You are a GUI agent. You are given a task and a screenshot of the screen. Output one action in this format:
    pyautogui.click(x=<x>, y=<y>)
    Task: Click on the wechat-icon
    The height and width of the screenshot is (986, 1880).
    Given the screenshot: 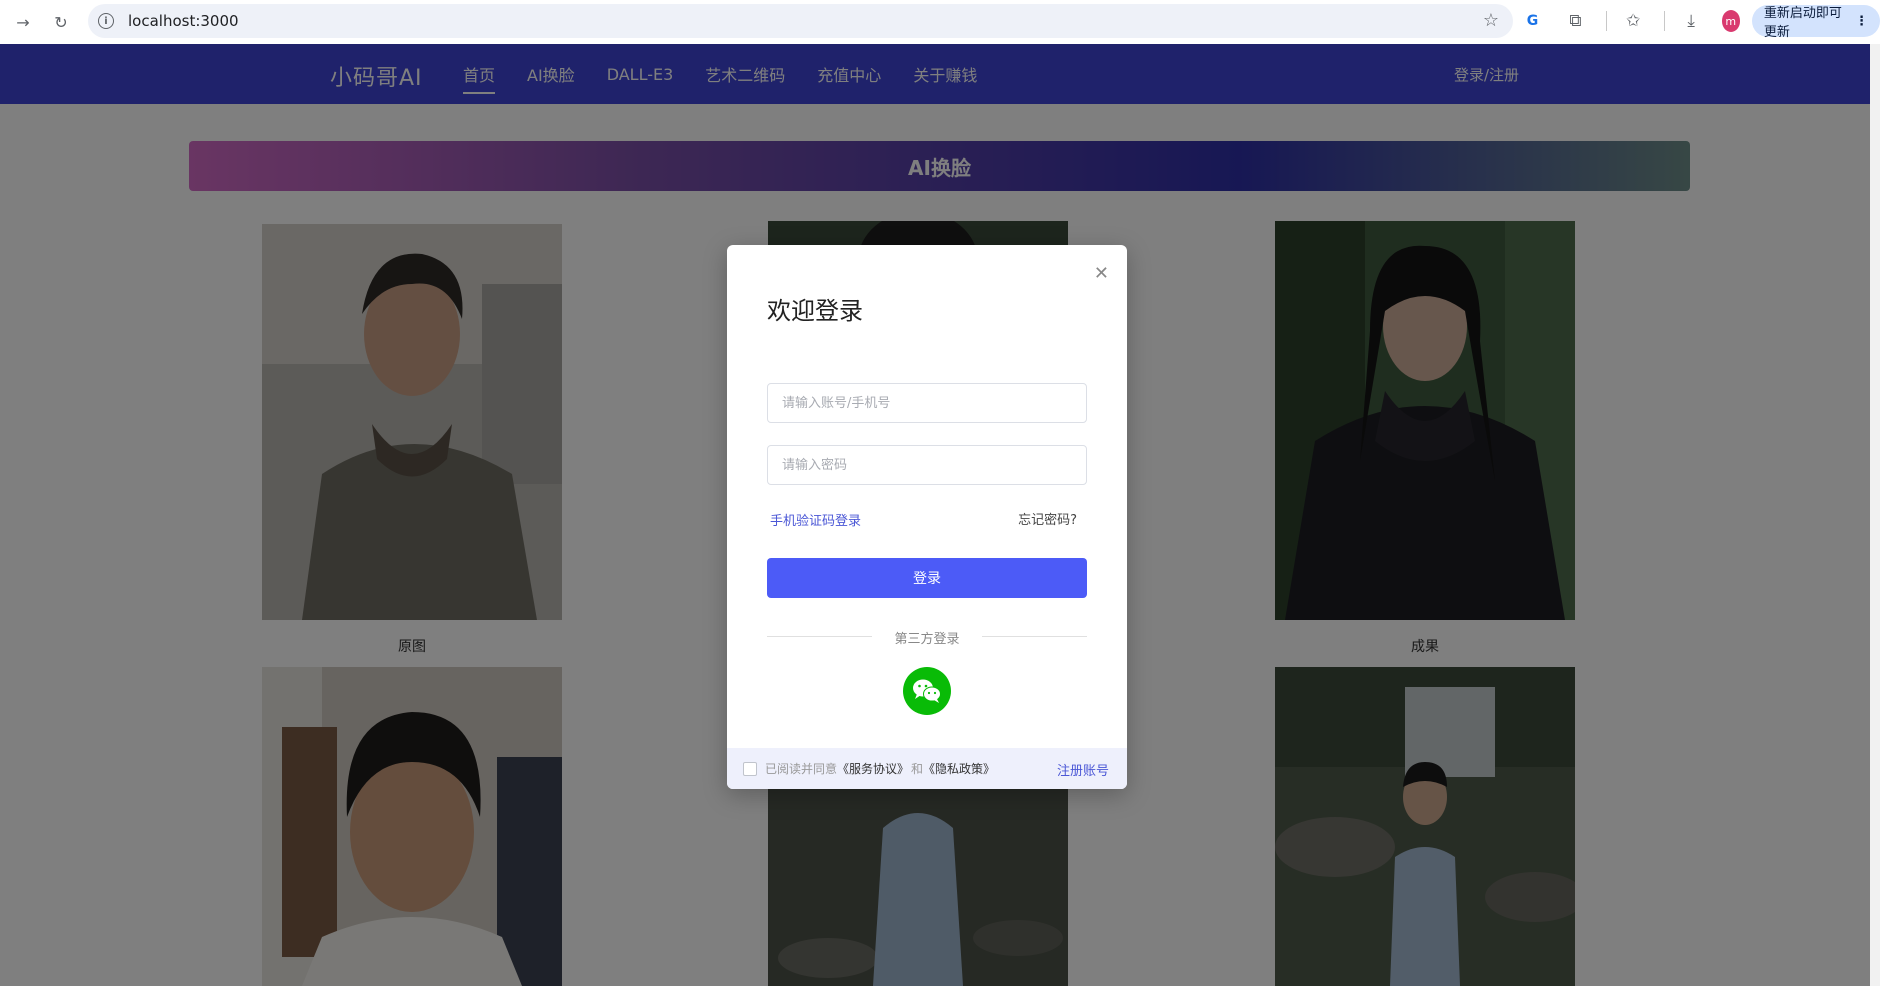 What is the action you would take?
    pyautogui.click(x=927, y=691)
    